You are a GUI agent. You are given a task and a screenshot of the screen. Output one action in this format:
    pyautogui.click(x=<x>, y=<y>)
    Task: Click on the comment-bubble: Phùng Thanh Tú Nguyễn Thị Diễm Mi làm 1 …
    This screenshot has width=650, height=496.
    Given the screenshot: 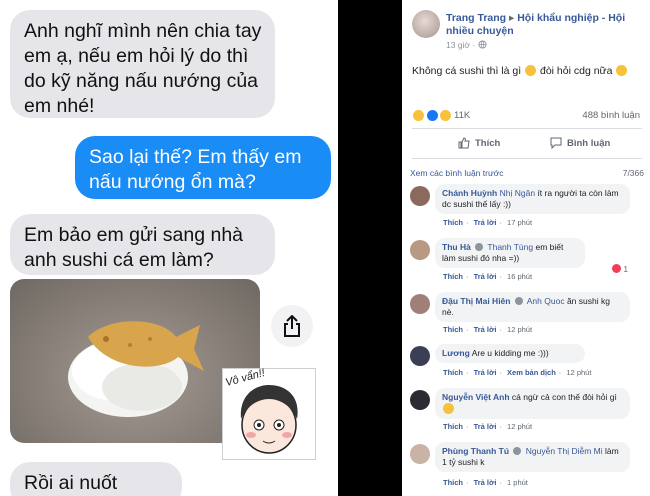 What is the action you would take?
    pyautogui.click(x=532, y=457)
    